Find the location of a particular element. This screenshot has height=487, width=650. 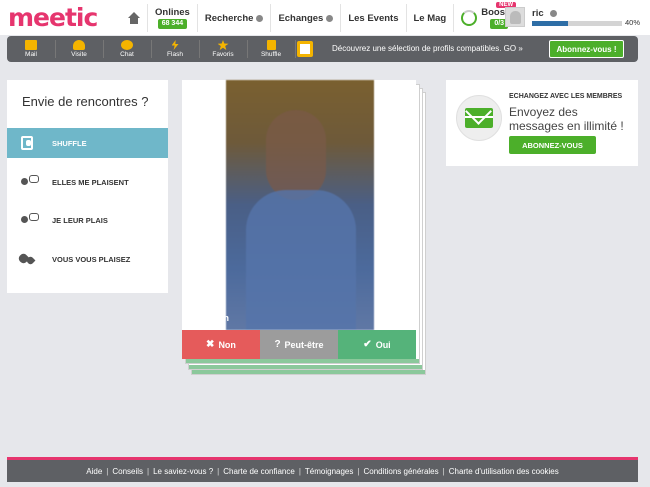

profile-photo is located at coordinates (300, 205).